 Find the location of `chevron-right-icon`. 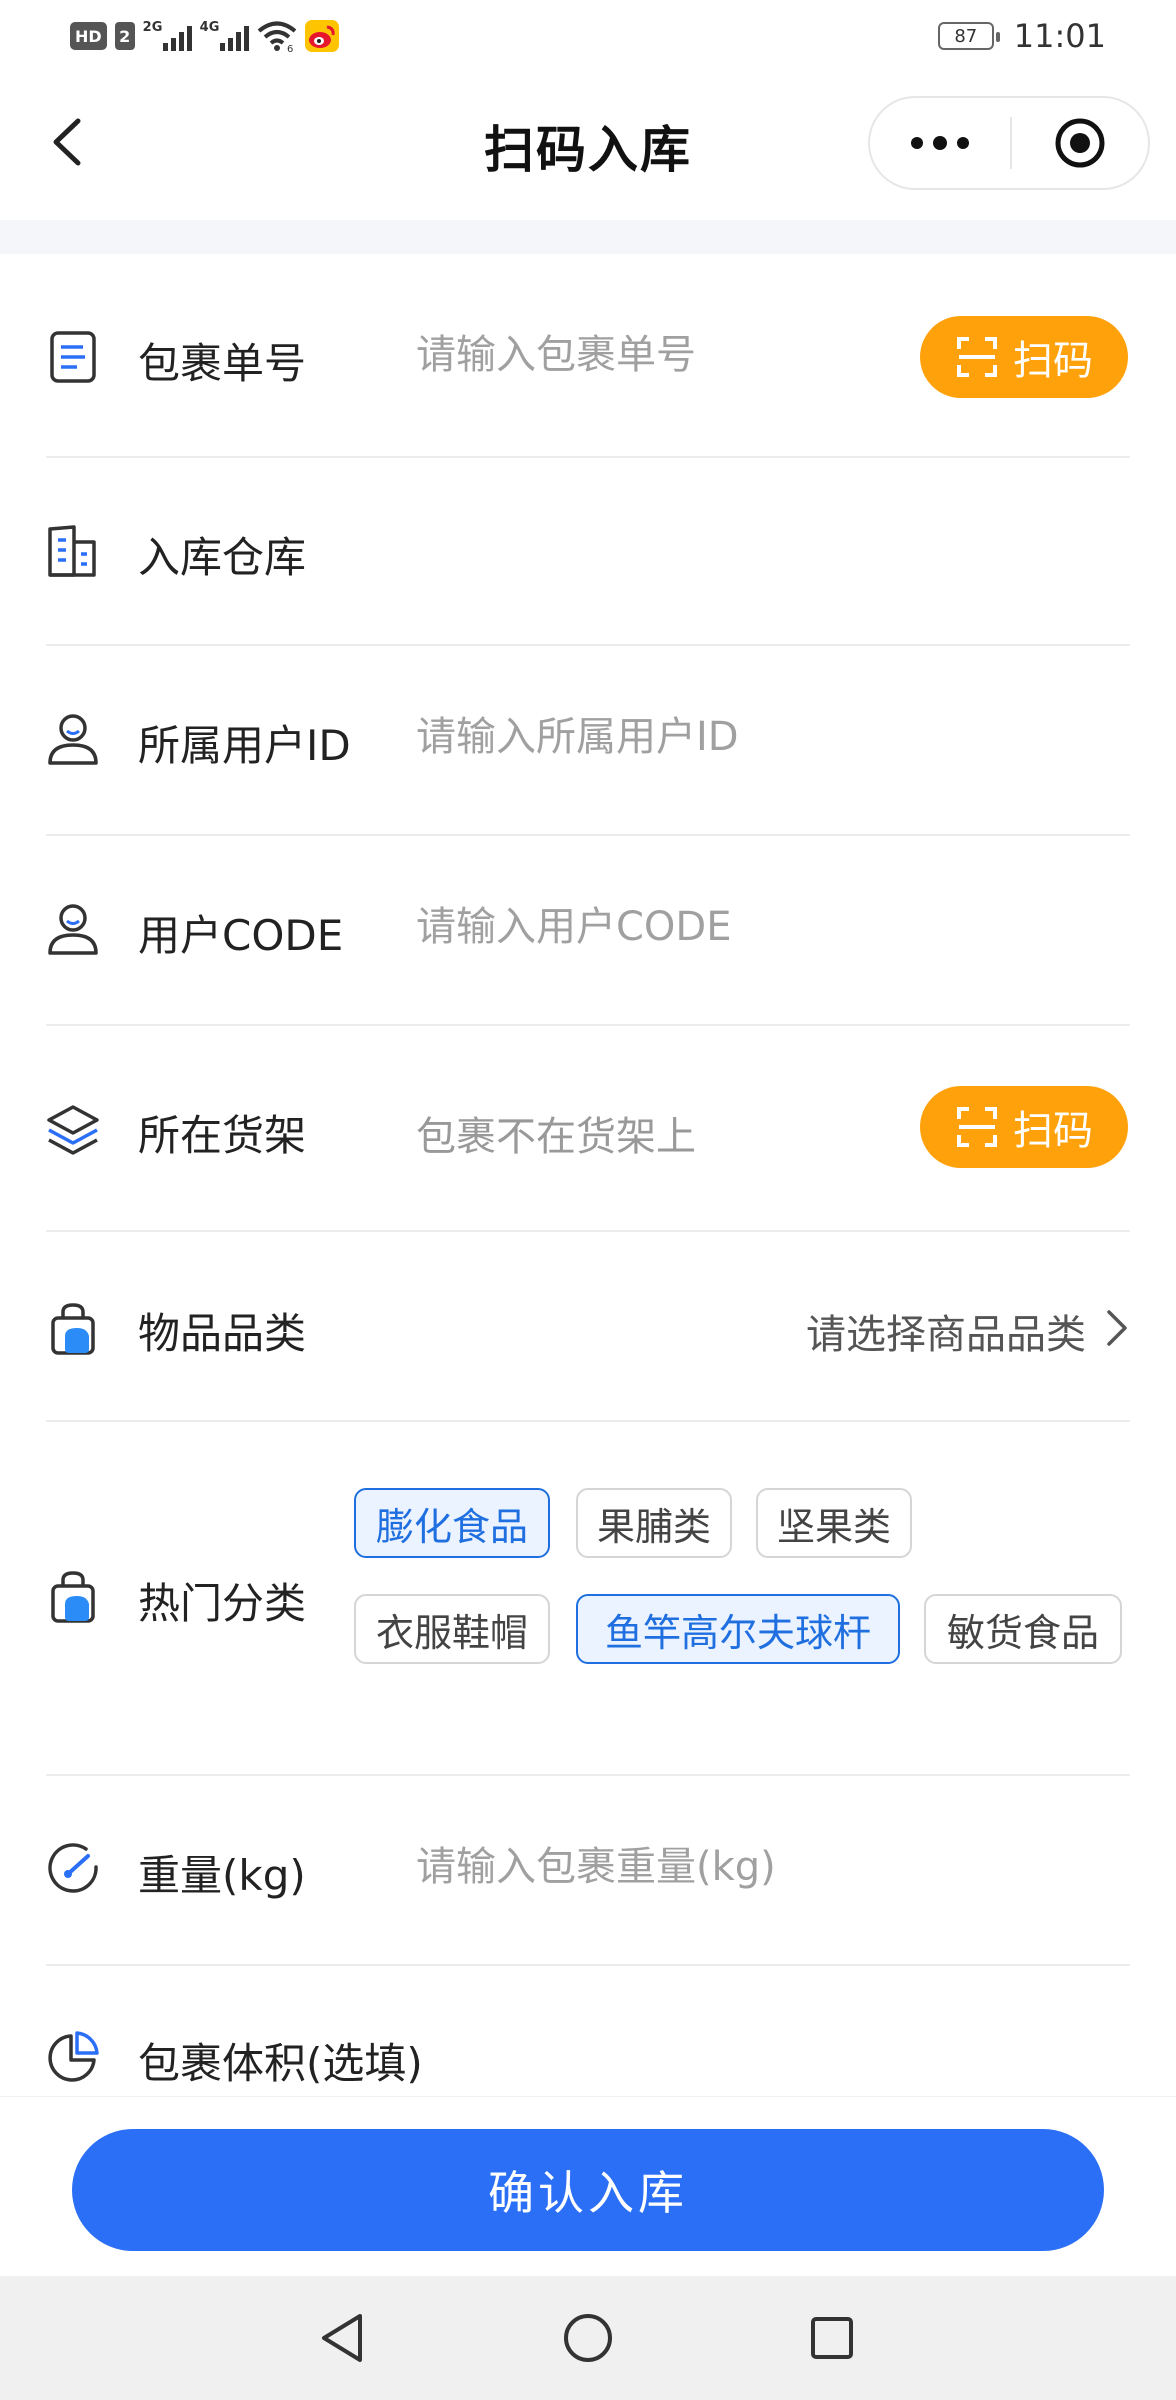

chevron-right-icon is located at coordinates (1117, 1328).